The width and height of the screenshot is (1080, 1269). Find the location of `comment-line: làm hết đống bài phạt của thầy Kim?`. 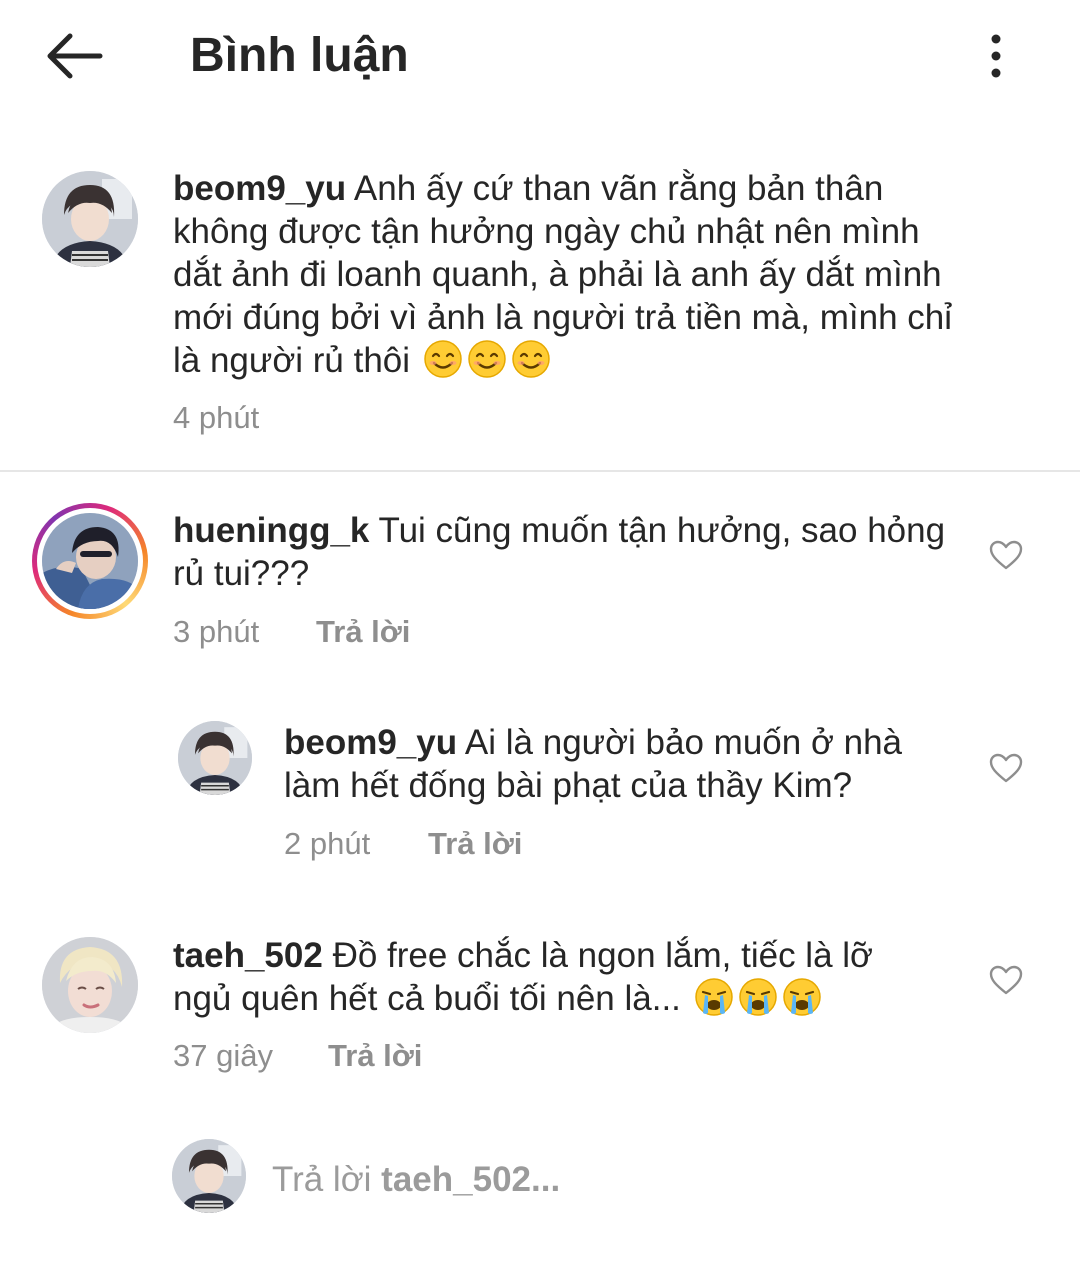

comment-line: làm hết đống bài phạt của thầy Kim? is located at coordinates (568, 785).